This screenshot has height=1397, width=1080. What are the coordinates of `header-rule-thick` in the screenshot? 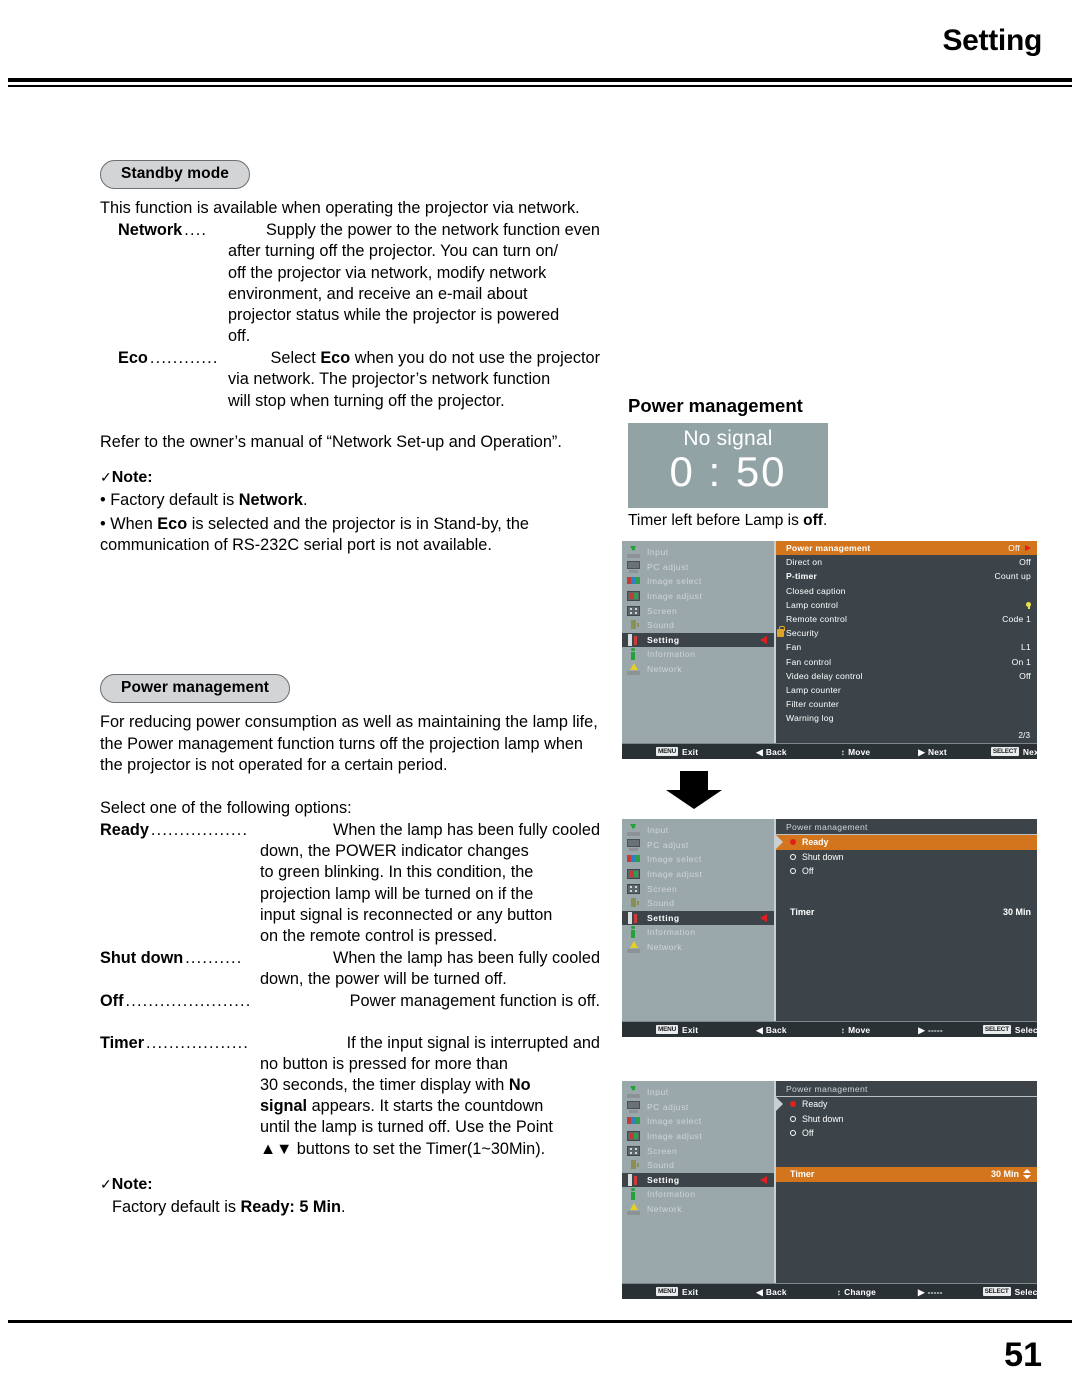 It's located at (540, 80).